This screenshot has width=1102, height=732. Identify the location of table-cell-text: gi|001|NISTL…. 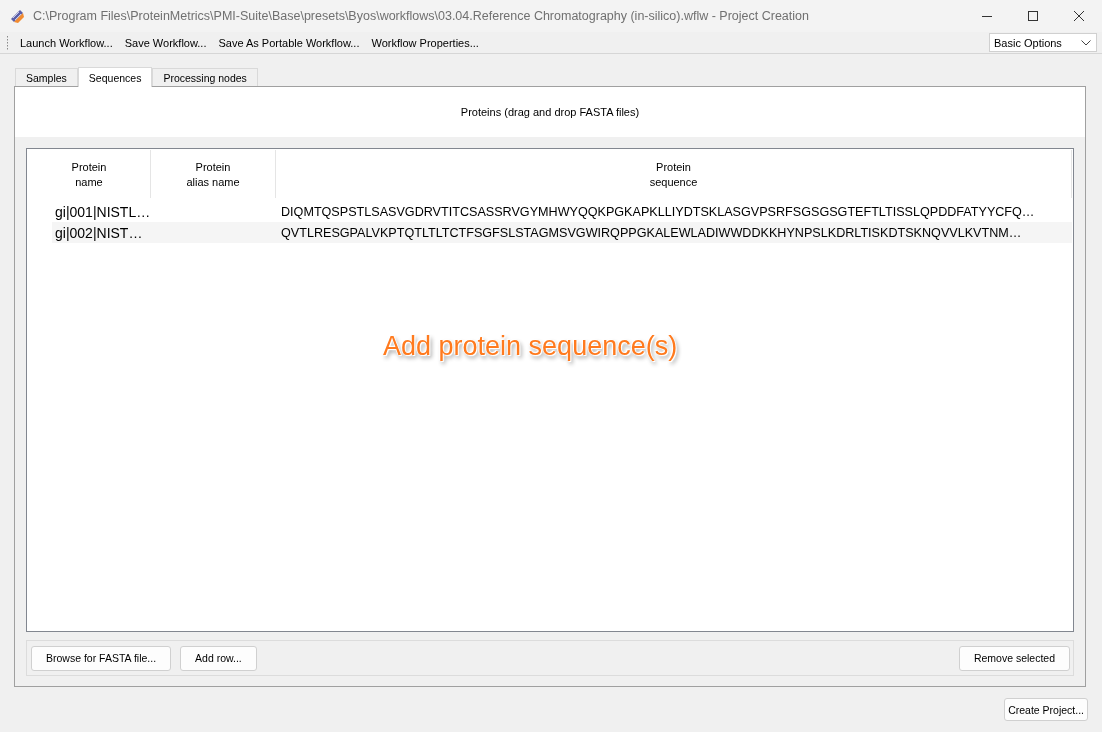
(102, 211).